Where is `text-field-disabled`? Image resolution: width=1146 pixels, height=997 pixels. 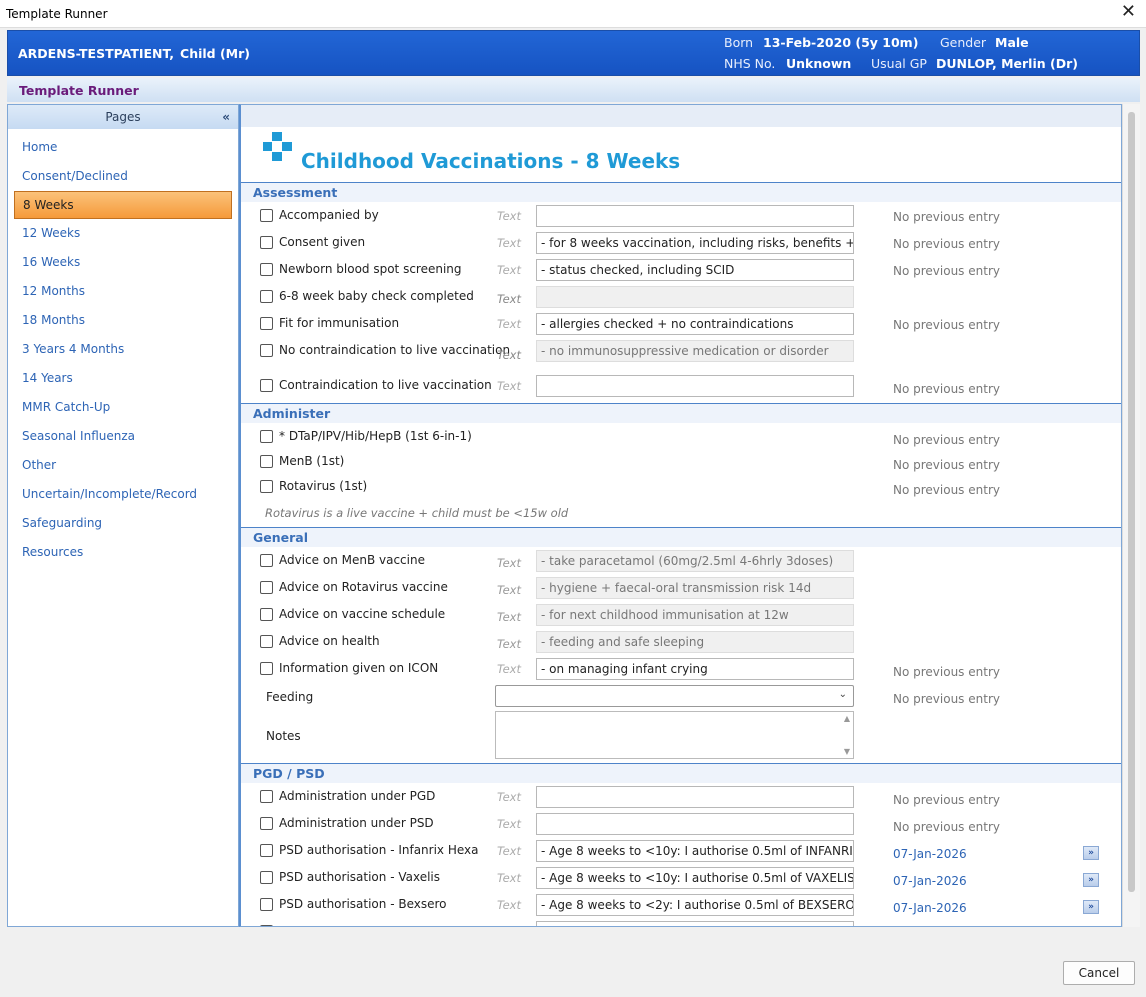 text-field-disabled is located at coordinates (695, 297).